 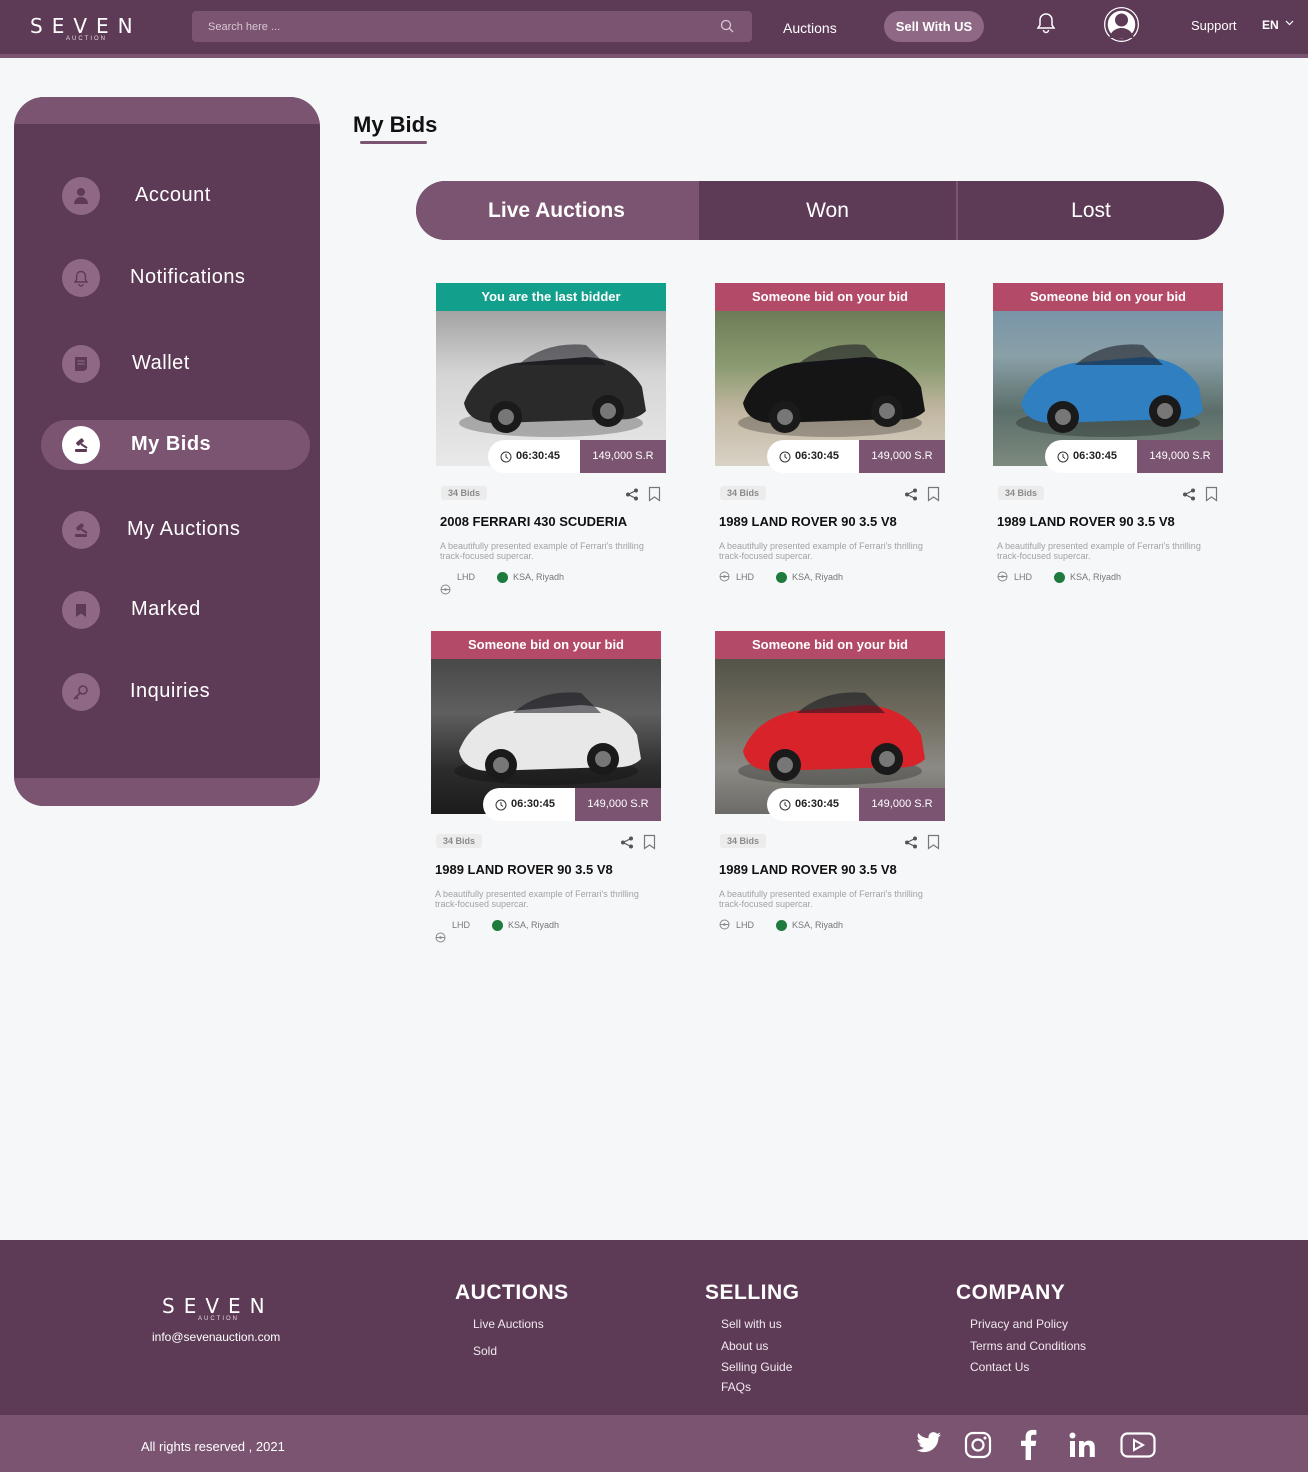 What do you see at coordinates (785, 457) in the screenshot?
I see `clock-icon` at bounding box center [785, 457].